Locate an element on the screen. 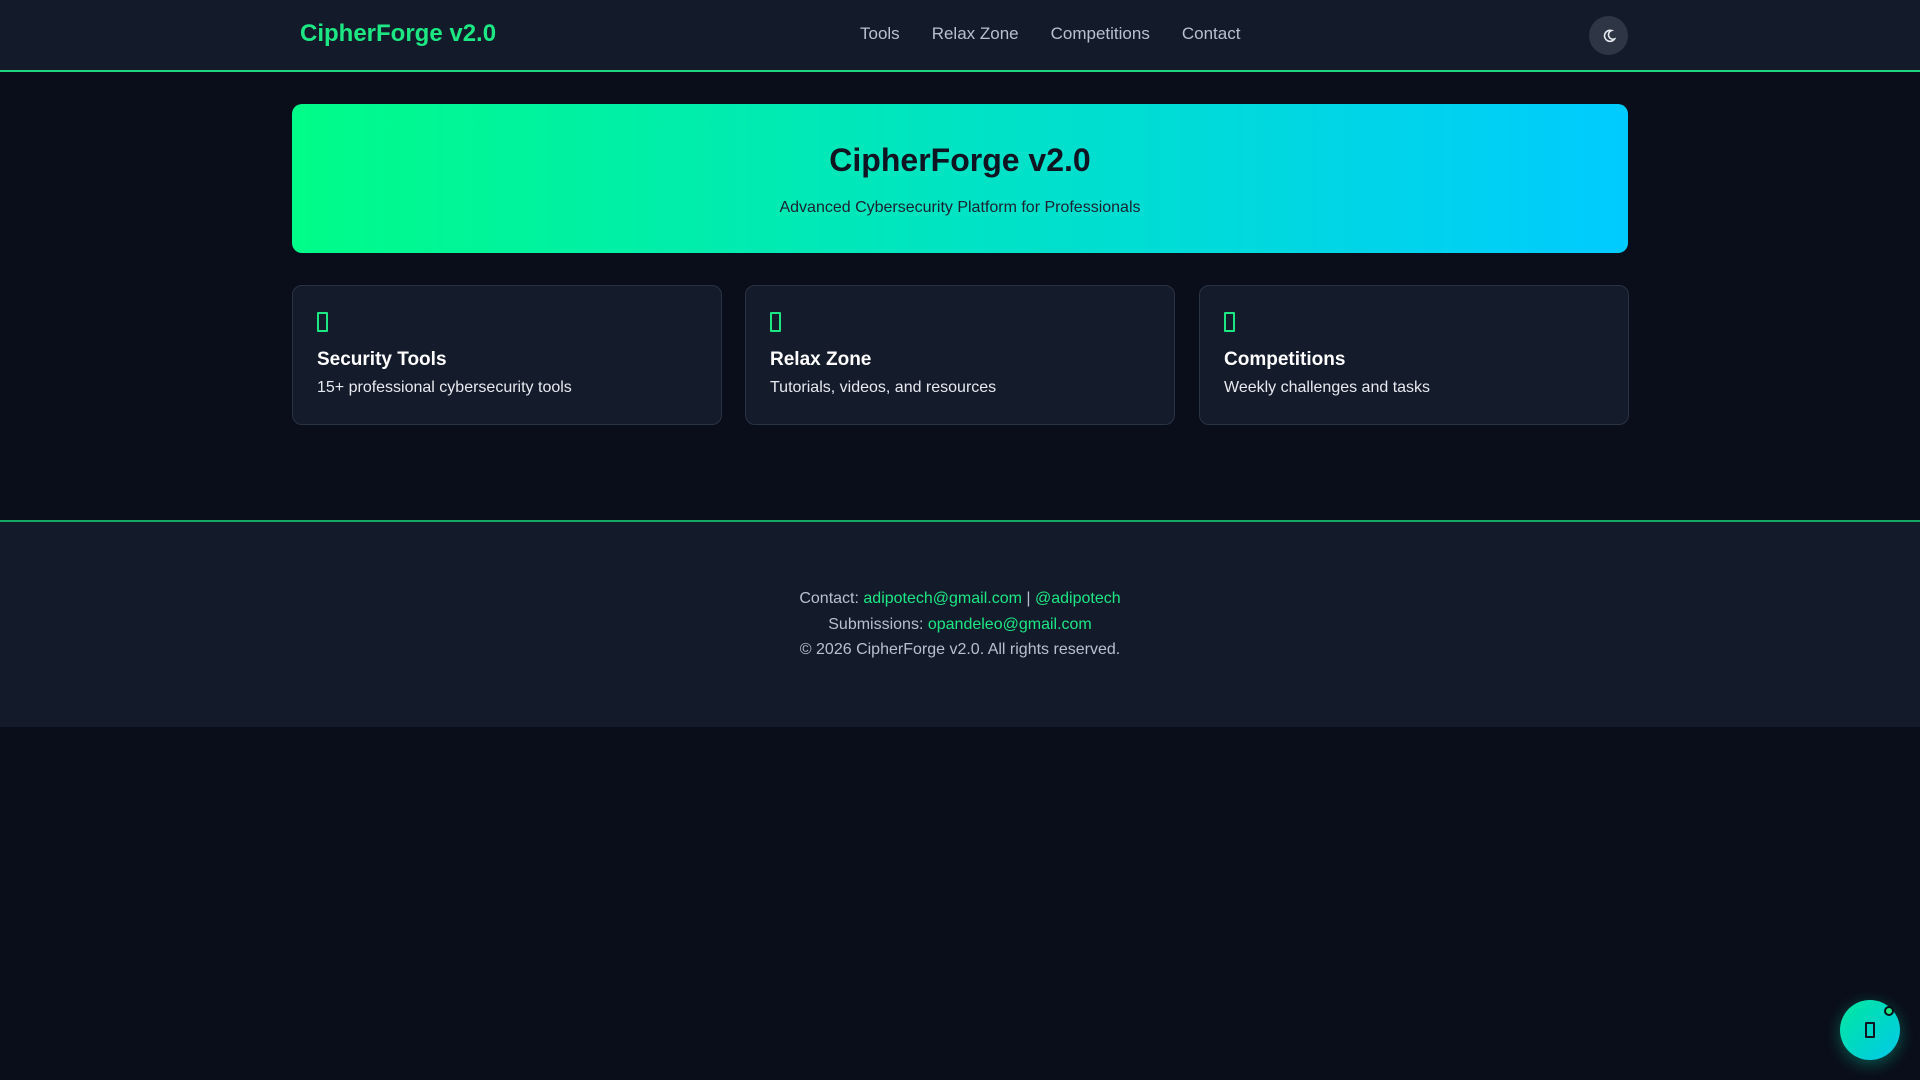 The height and width of the screenshot is (1080, 1920). submissions-email-link: opandeleo@gmail.com is located at coordinates (1010, 624).